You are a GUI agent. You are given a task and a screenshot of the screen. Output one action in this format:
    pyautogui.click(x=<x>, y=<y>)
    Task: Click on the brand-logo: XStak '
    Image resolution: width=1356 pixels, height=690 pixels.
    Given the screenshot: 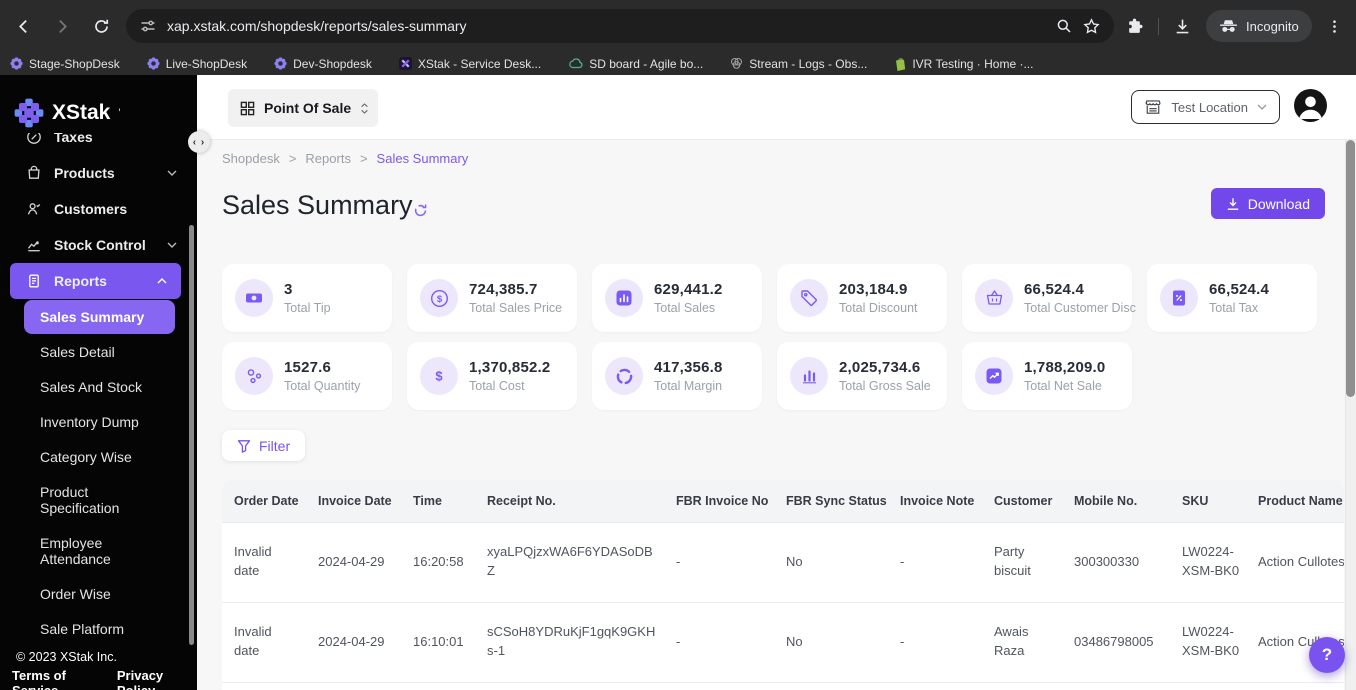 What is the action you would take?
    pyautogui.click(x=98, y=103)
    